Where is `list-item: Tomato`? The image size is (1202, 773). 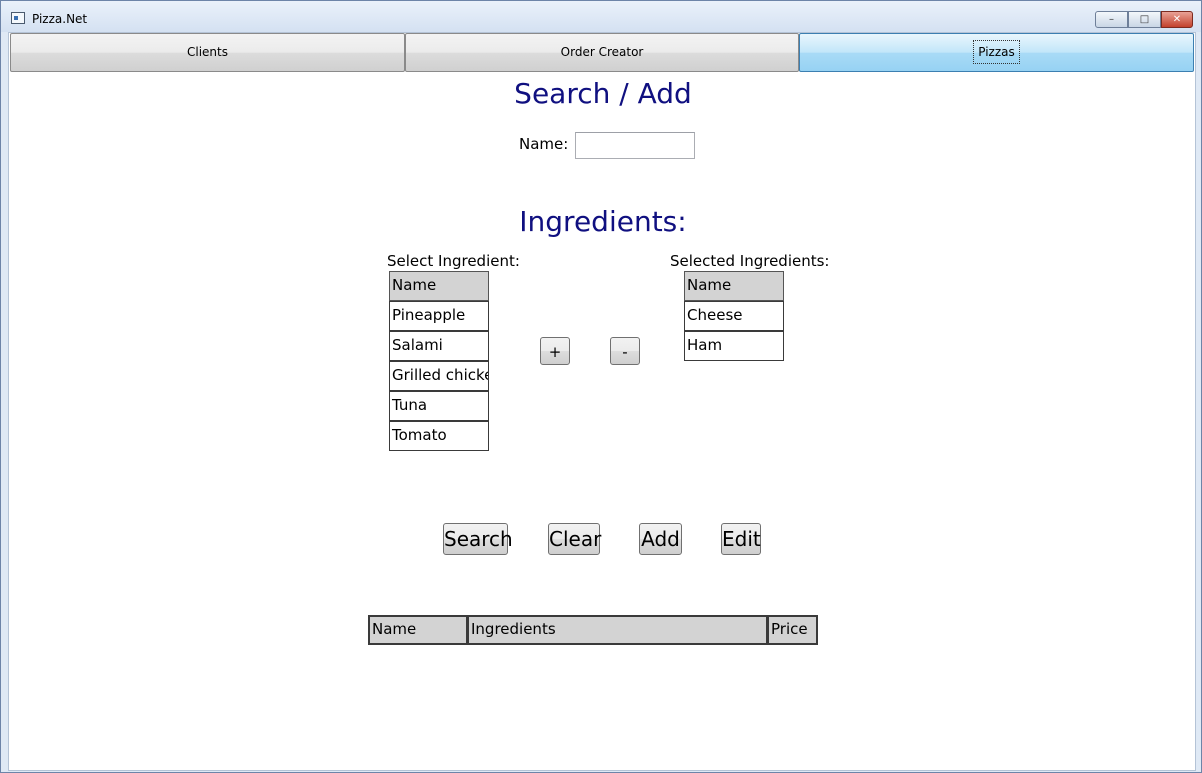 list-item: Tomato is located at coordinates (439, 436).